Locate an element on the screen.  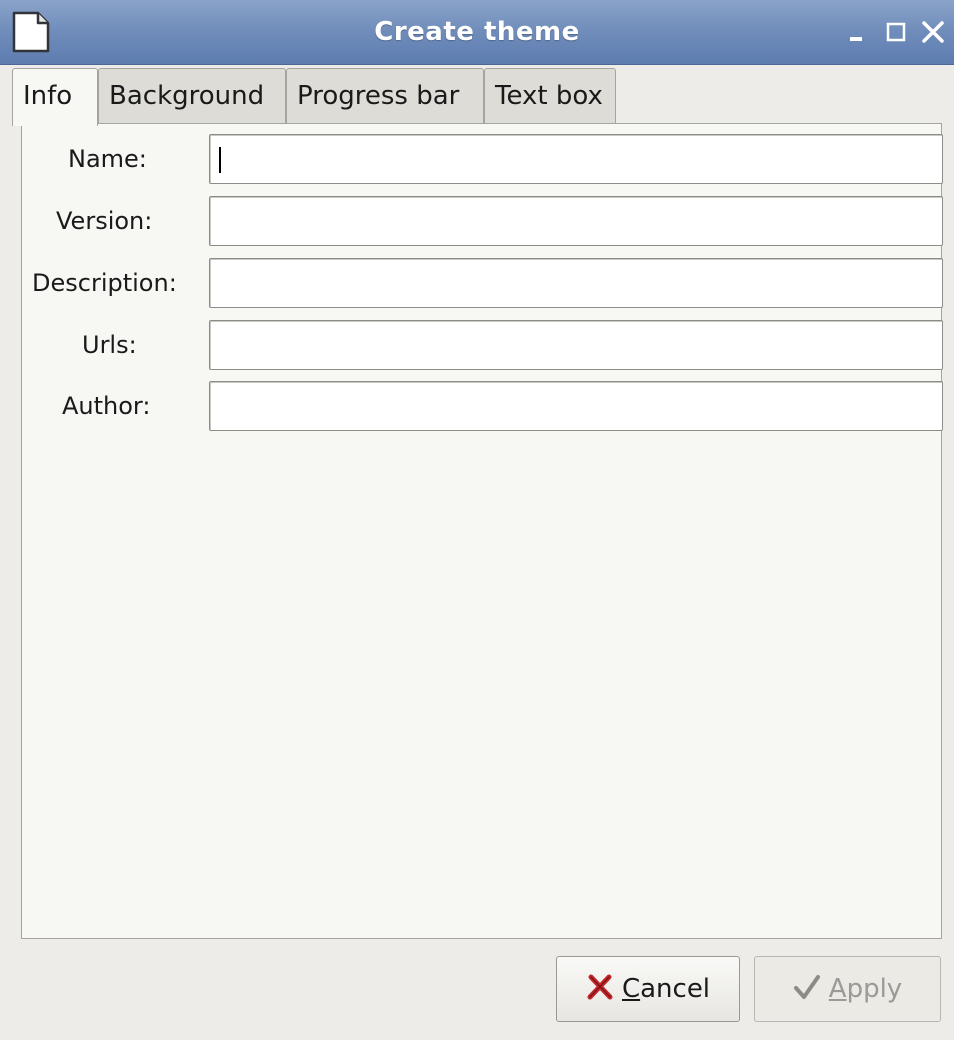
form-row-urls: Urls: is located at coordinates (482, 345).